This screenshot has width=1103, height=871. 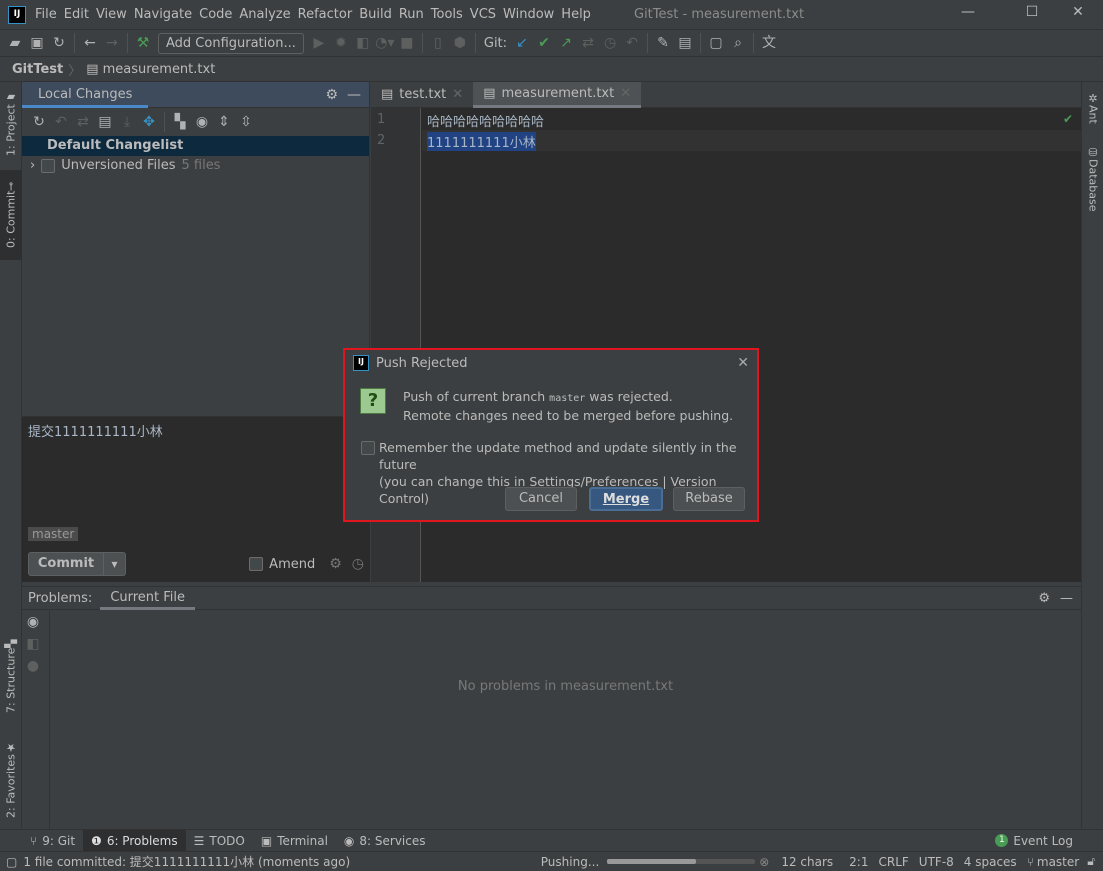 What do you see at coordinates (407, 43) in the screenshot?
I see `stop-icon: ■` at bounding box center [407, 43].